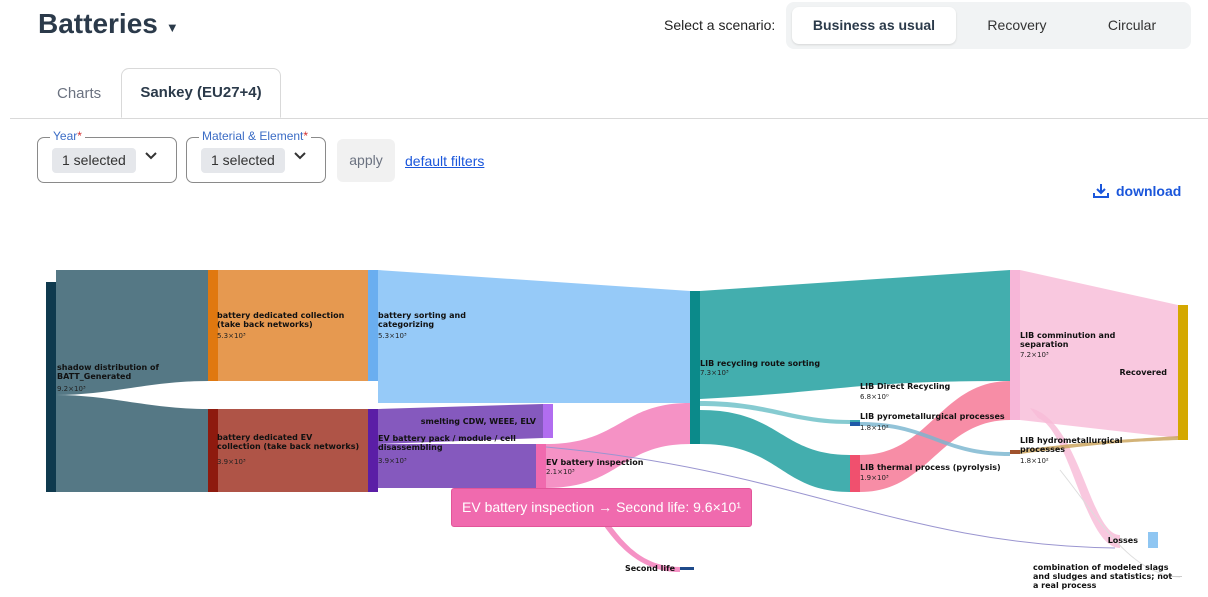  What do you see at coordinates (595, 462) in the screenshot?
I see `label-ev-inspection: EV battery inspection` at bounding box center [595, 462].